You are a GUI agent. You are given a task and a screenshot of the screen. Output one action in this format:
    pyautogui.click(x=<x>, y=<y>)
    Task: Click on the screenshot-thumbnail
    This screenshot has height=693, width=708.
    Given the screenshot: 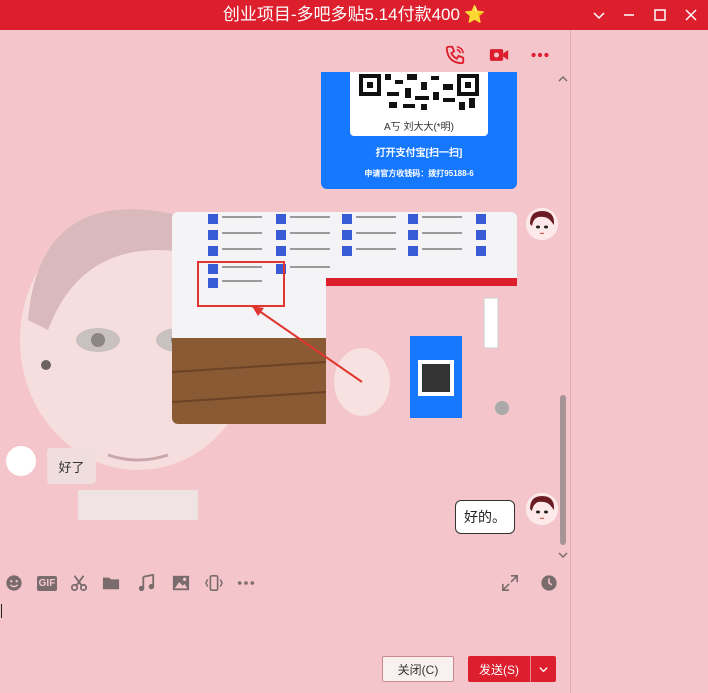 What is the action you would take?
    pyautogui.click(x=344, y=318)
    